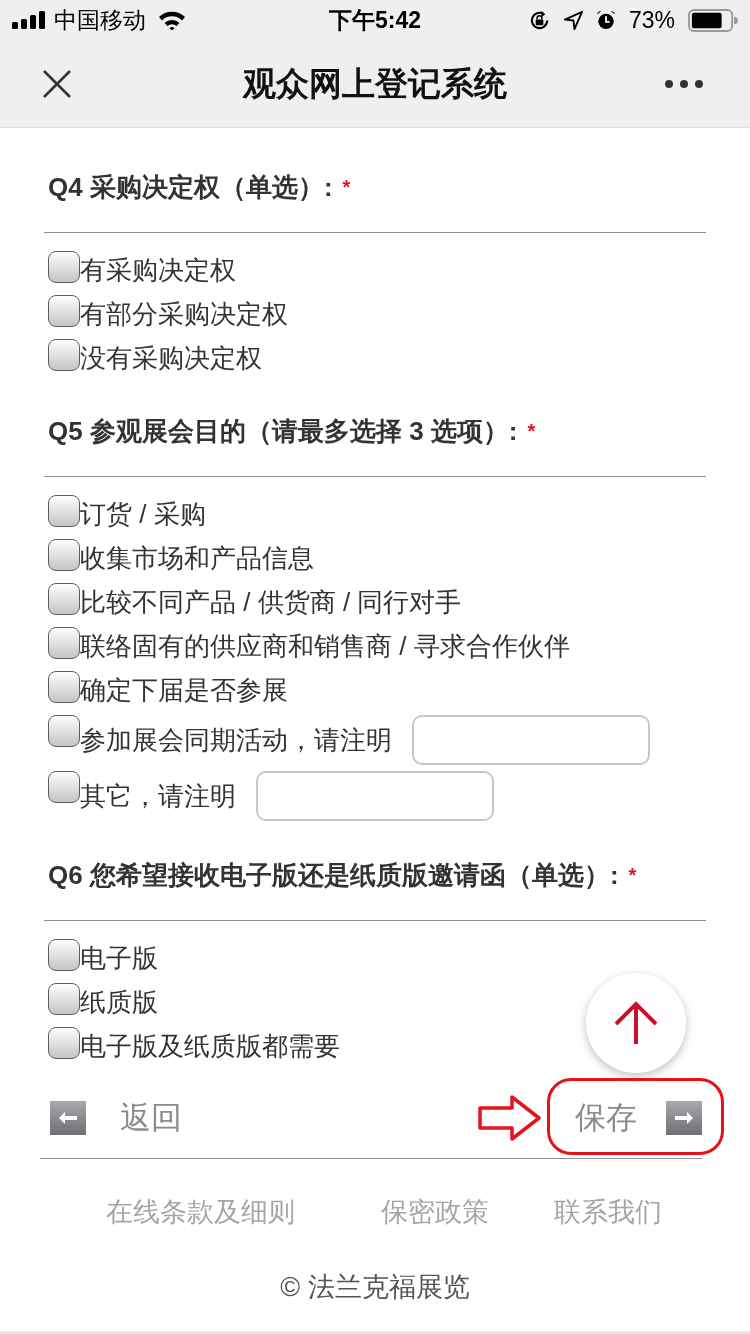 This screenshot has height=1334, width=750. What do you see at coordinates (375, 1287) in the screenshot?
I see `copyright-text: © 法兰克福展览` at bounding box center [375, 1287].